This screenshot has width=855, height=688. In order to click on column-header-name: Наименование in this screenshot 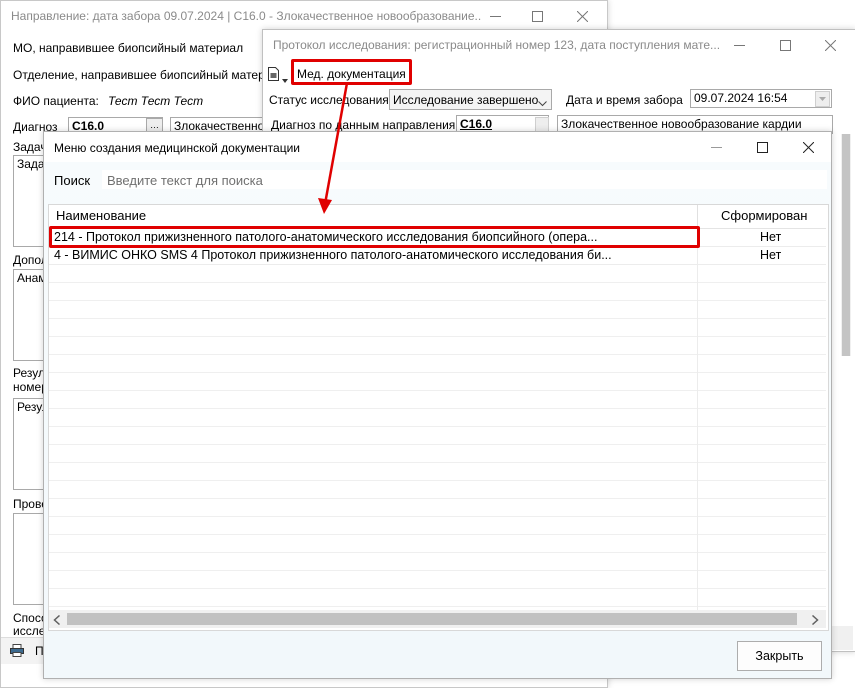, I will do `click(101, 215)`.